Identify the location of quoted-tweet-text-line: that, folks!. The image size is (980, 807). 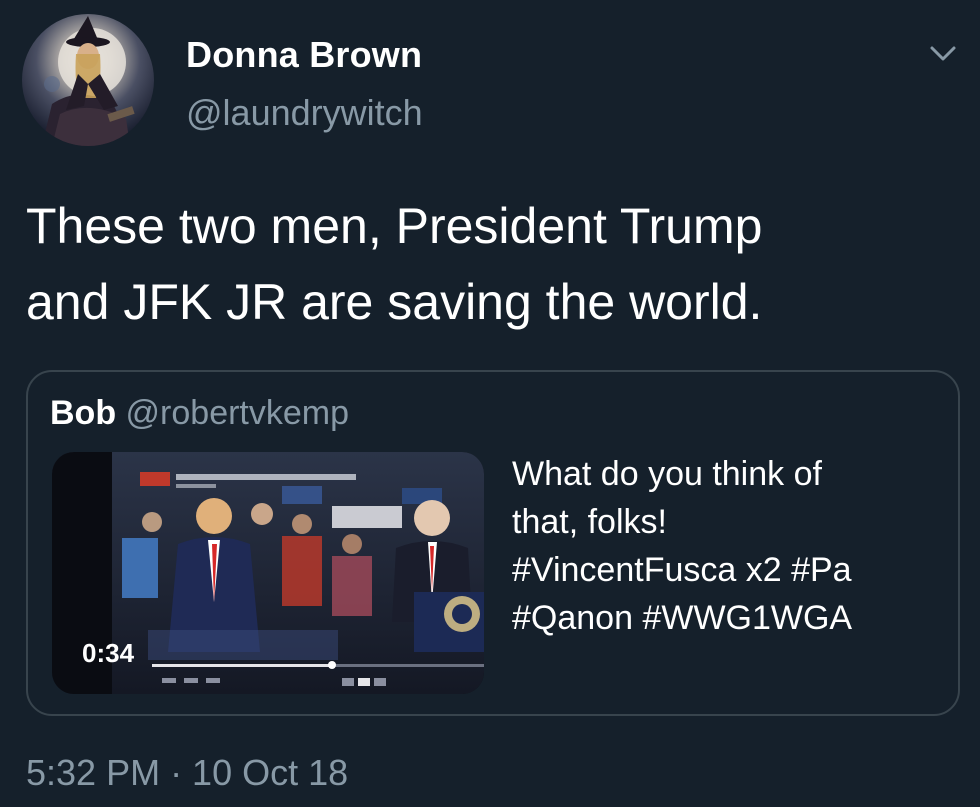
(589, 522).